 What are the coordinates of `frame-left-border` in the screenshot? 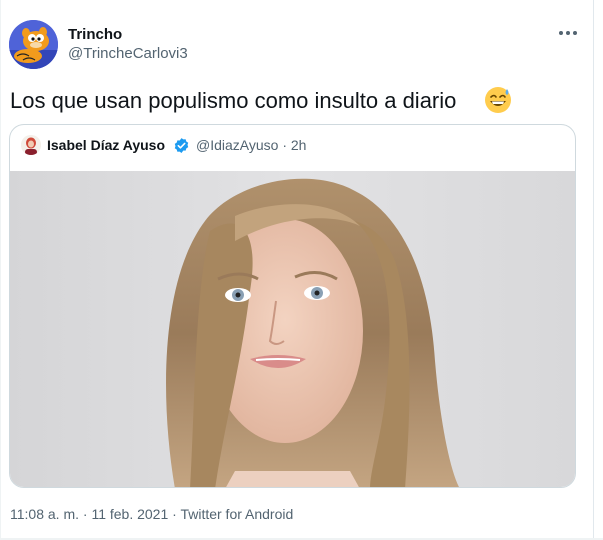 It's located at (0, 270).